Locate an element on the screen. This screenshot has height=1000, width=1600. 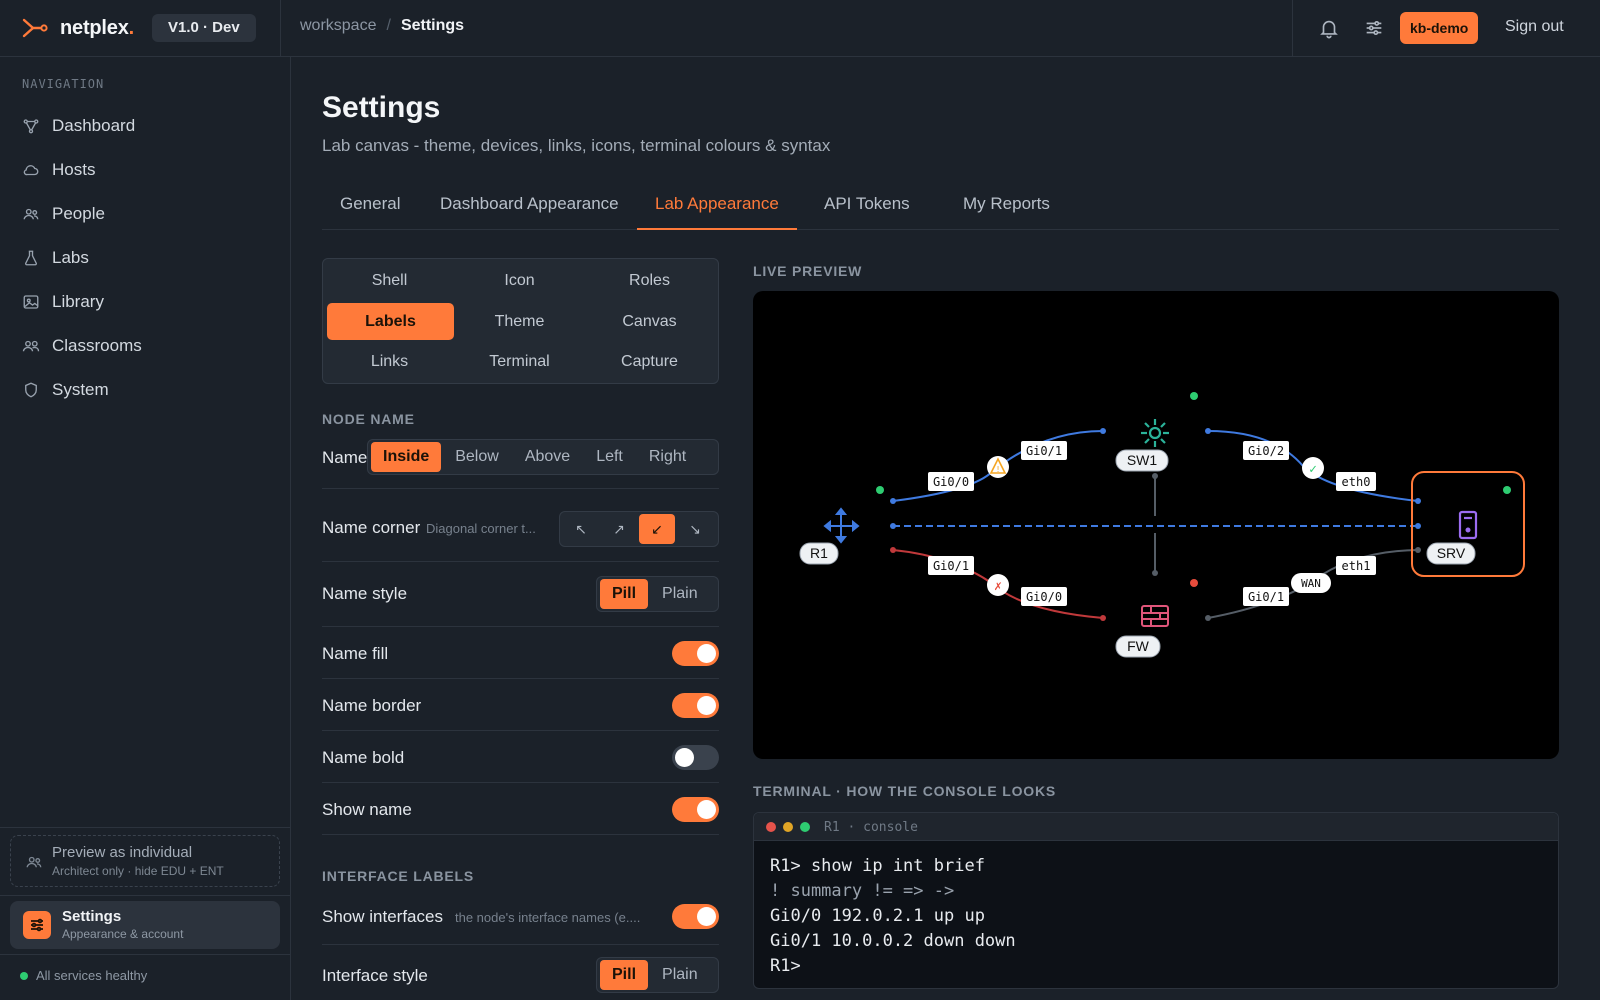
subnav-shell: Shell is located at coordinates (389, 280).